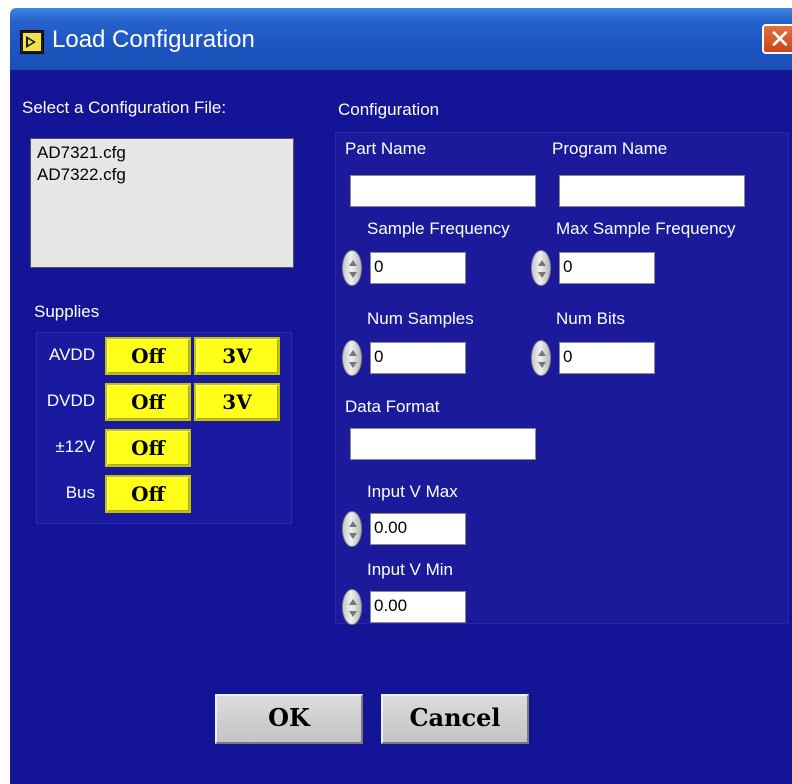 Image resolution: width=792 pixels, height=784 pixels. I want to click on num-bits-label: Num Bits, so click(590, 318).